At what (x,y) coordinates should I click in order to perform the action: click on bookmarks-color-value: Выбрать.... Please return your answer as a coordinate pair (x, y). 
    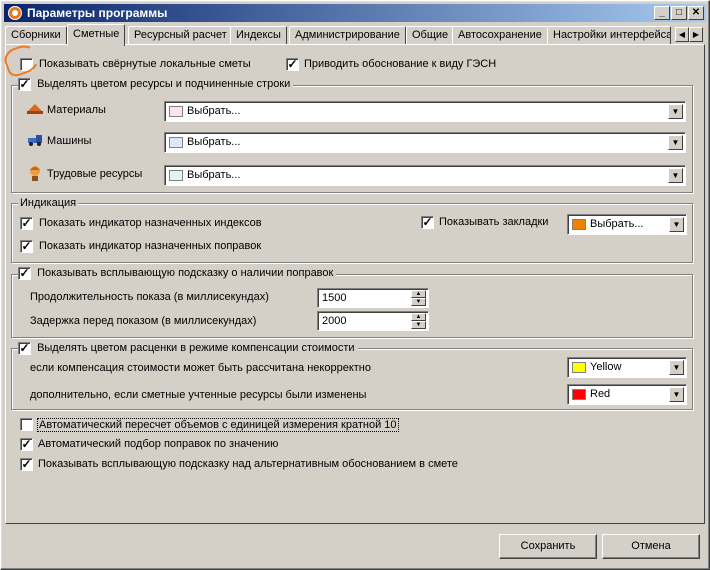
    Looking at the image, I should click on (617, 224).